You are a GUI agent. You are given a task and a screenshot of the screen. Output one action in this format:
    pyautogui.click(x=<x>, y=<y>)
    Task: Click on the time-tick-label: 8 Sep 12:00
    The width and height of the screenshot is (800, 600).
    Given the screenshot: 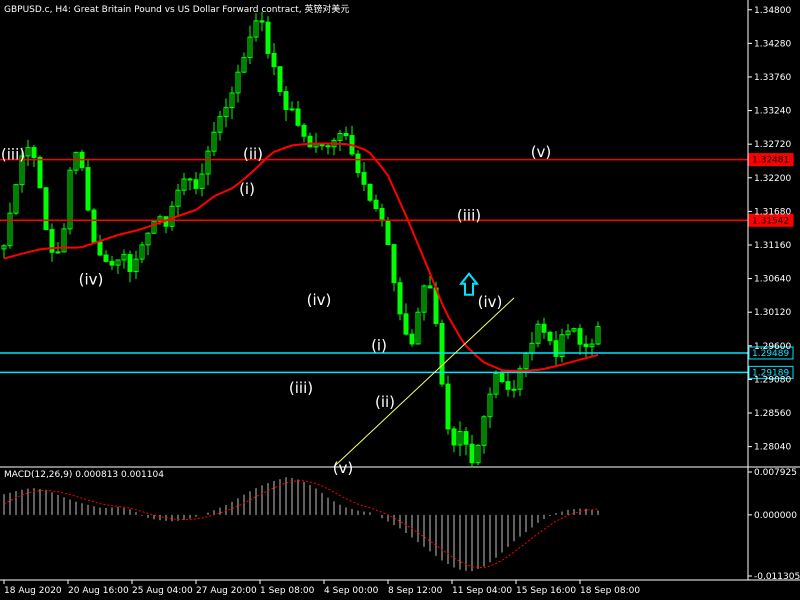 What is the action you would take?
    pyautogui.click(x=415, y=591)
    